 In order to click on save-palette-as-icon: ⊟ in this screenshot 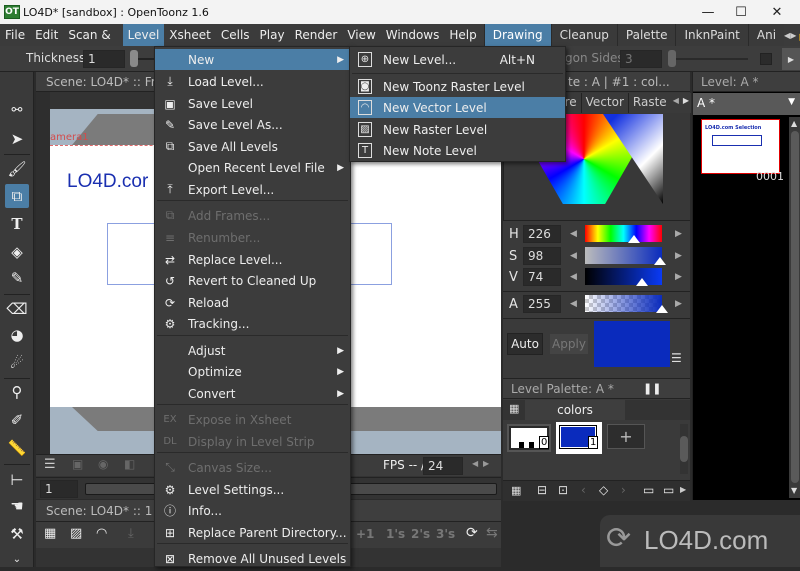, I will do `click(542, 490)`.